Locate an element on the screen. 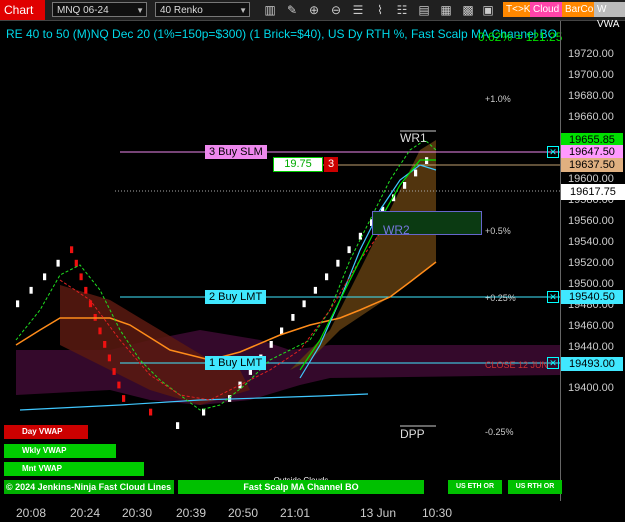 The height and width of the screenshot is (522, 625). footer-fast-scalp: Fast Scalp MA Channel BO is located at coordinates (301, 487).